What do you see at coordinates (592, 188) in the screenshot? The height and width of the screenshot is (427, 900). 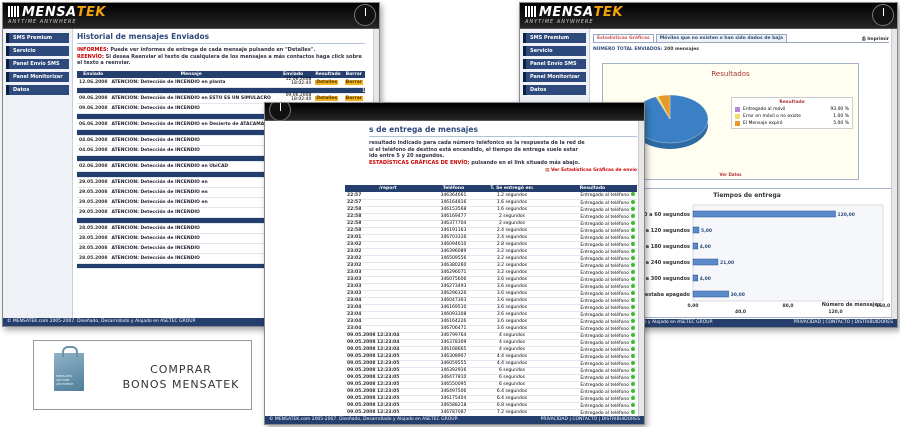 I see `col-resultado: Resultado` at bounding box center [592, 188].